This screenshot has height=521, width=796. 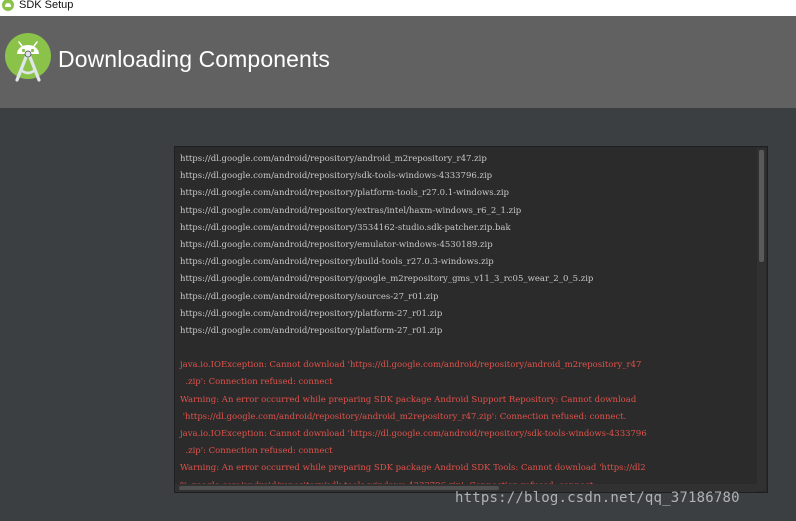 What do you see at coordinates (28, 57) in the screenshot?
I see `android-studio-logo-icon` at bounding box center [28, 57].